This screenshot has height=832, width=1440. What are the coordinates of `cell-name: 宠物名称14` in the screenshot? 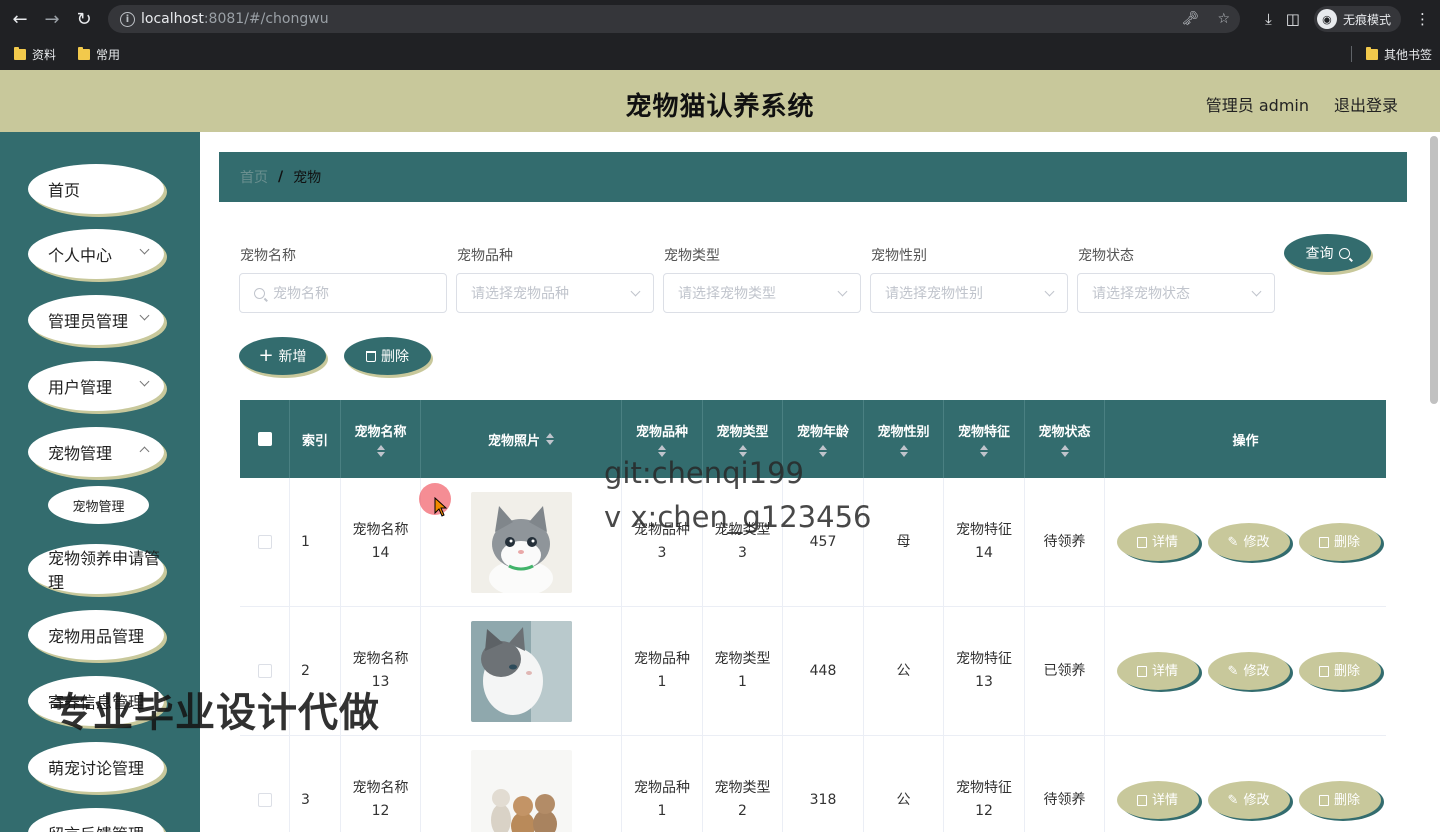 It's located at (381, 542).